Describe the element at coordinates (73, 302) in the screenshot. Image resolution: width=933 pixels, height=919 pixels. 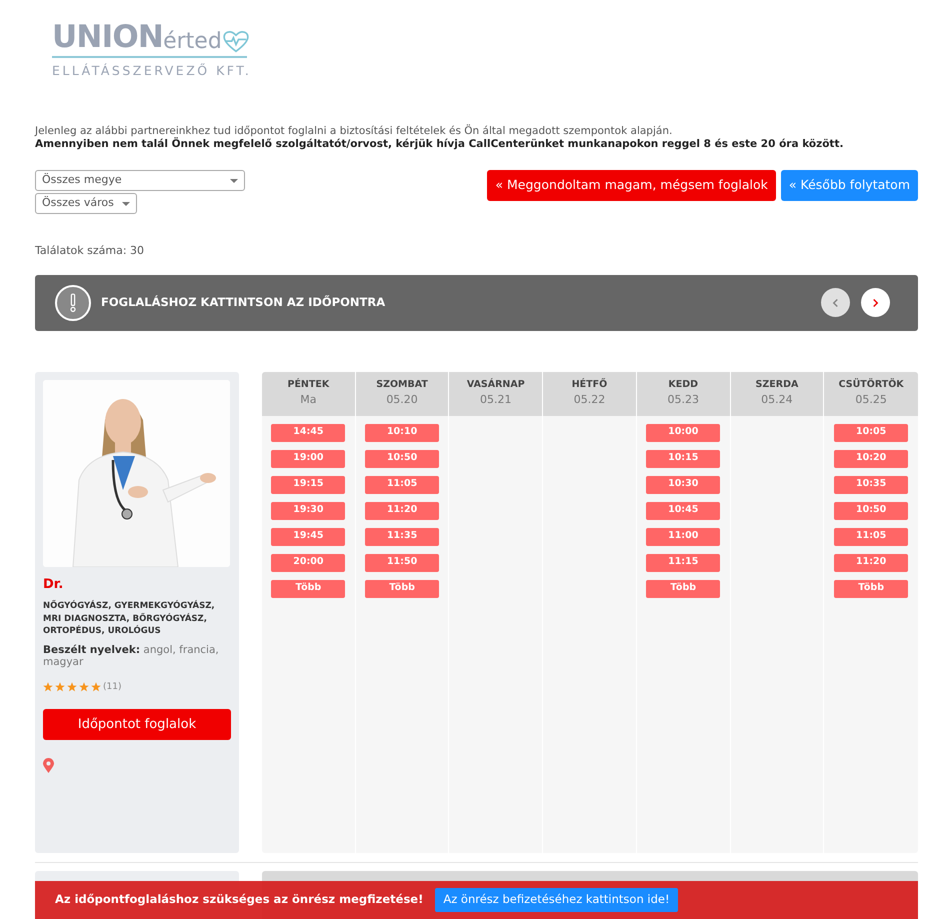
I see `alert-icon` at that location.